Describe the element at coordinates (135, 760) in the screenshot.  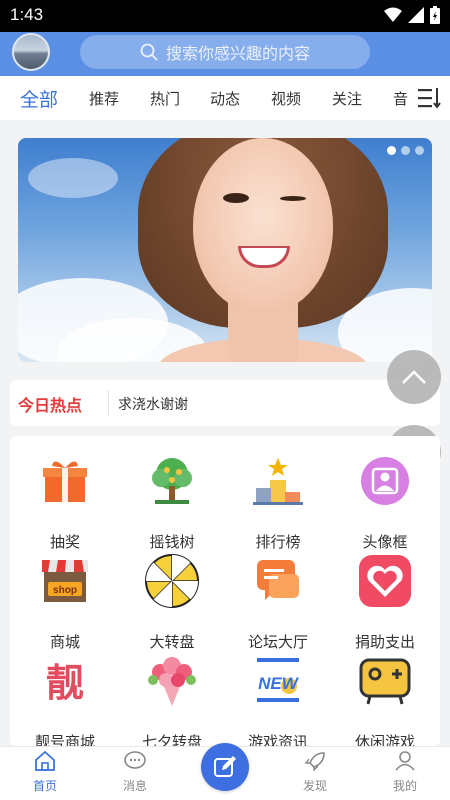
I see `message-icon` at that location.